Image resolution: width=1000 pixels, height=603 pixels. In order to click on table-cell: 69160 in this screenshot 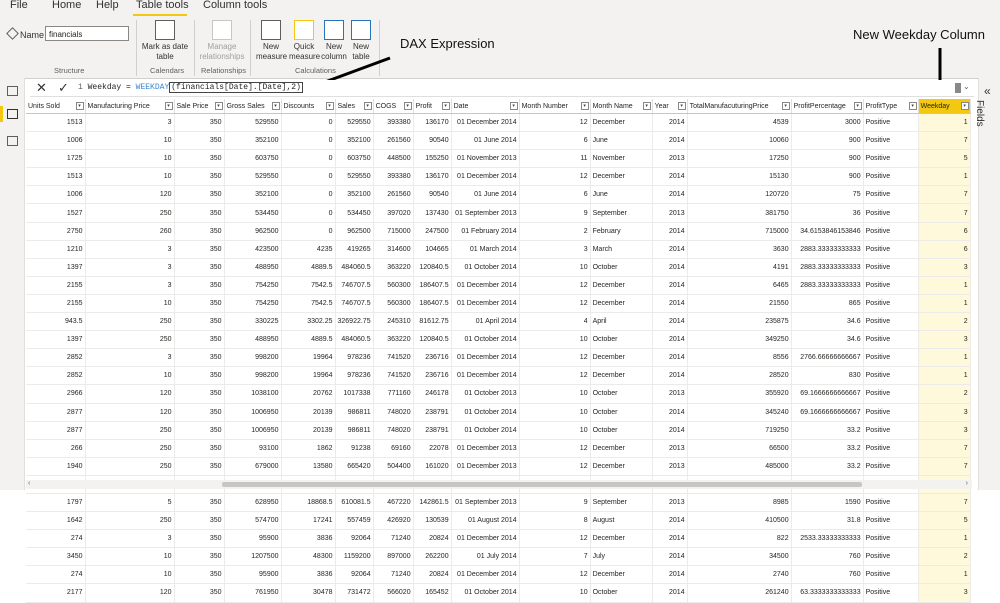, I will do `click(393, 448)`.